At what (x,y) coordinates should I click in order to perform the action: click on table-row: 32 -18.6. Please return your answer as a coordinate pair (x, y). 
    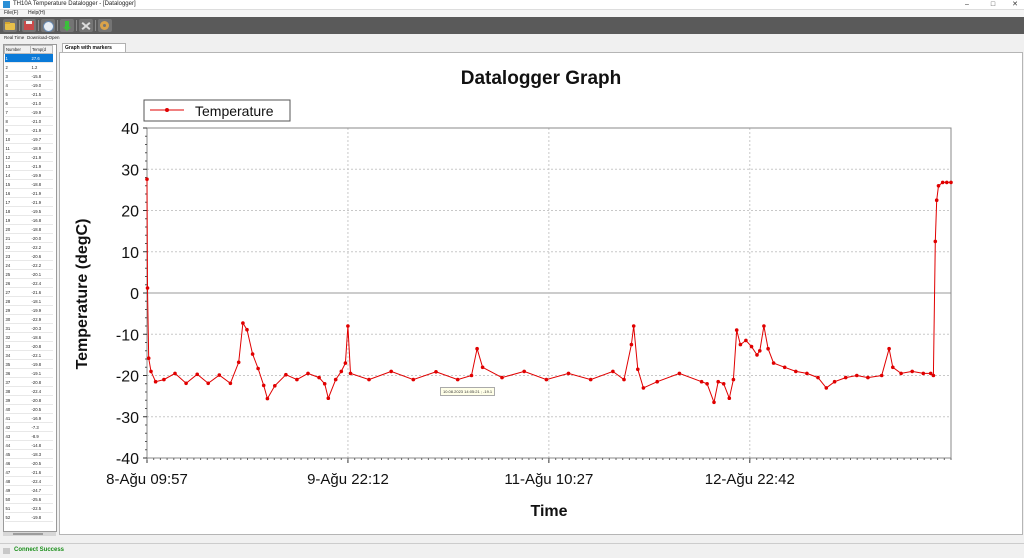
    Looking at the image, I should click on (28, 337).